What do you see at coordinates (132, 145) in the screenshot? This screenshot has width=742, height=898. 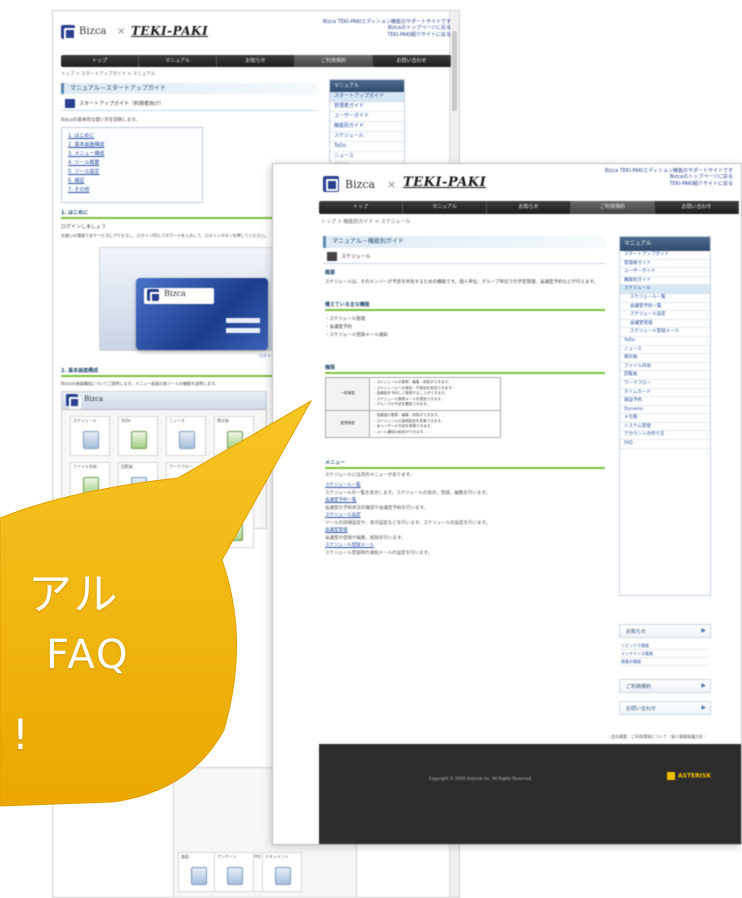 I see `toc-item: 2. 基本画面構成` at bounding box center [132, 145].